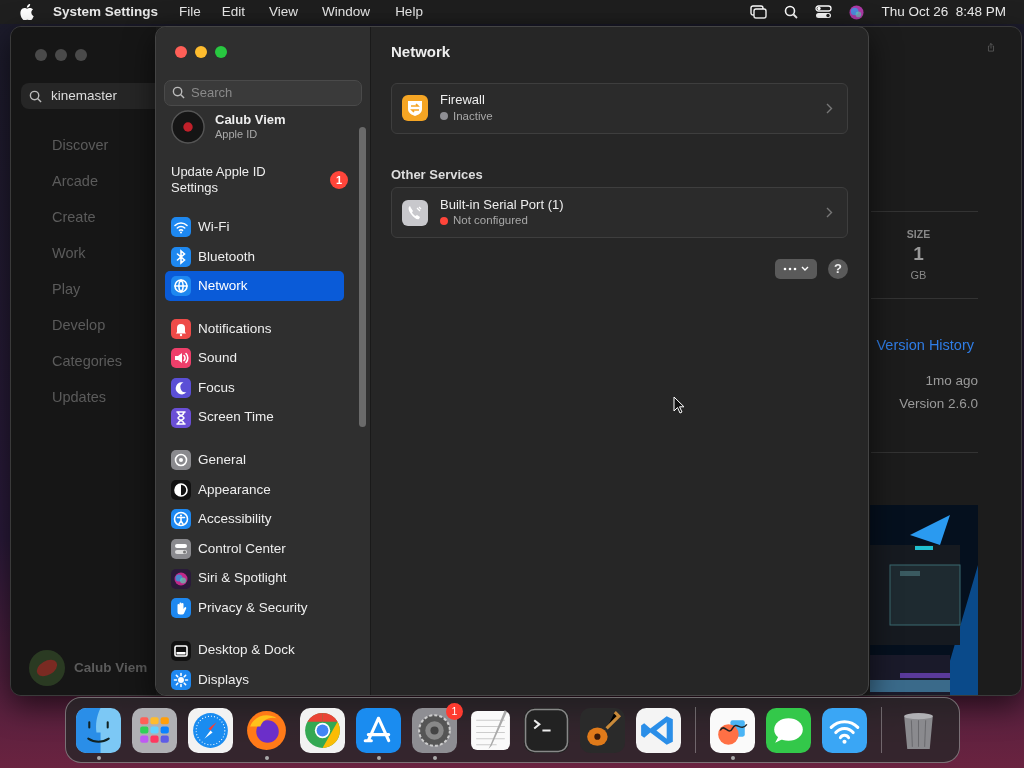 The width and height of the screenshot is (1024, 768). Describe the element at coordinates (918, 276) in the screenshot. I see `size-unit: GB` at that location.